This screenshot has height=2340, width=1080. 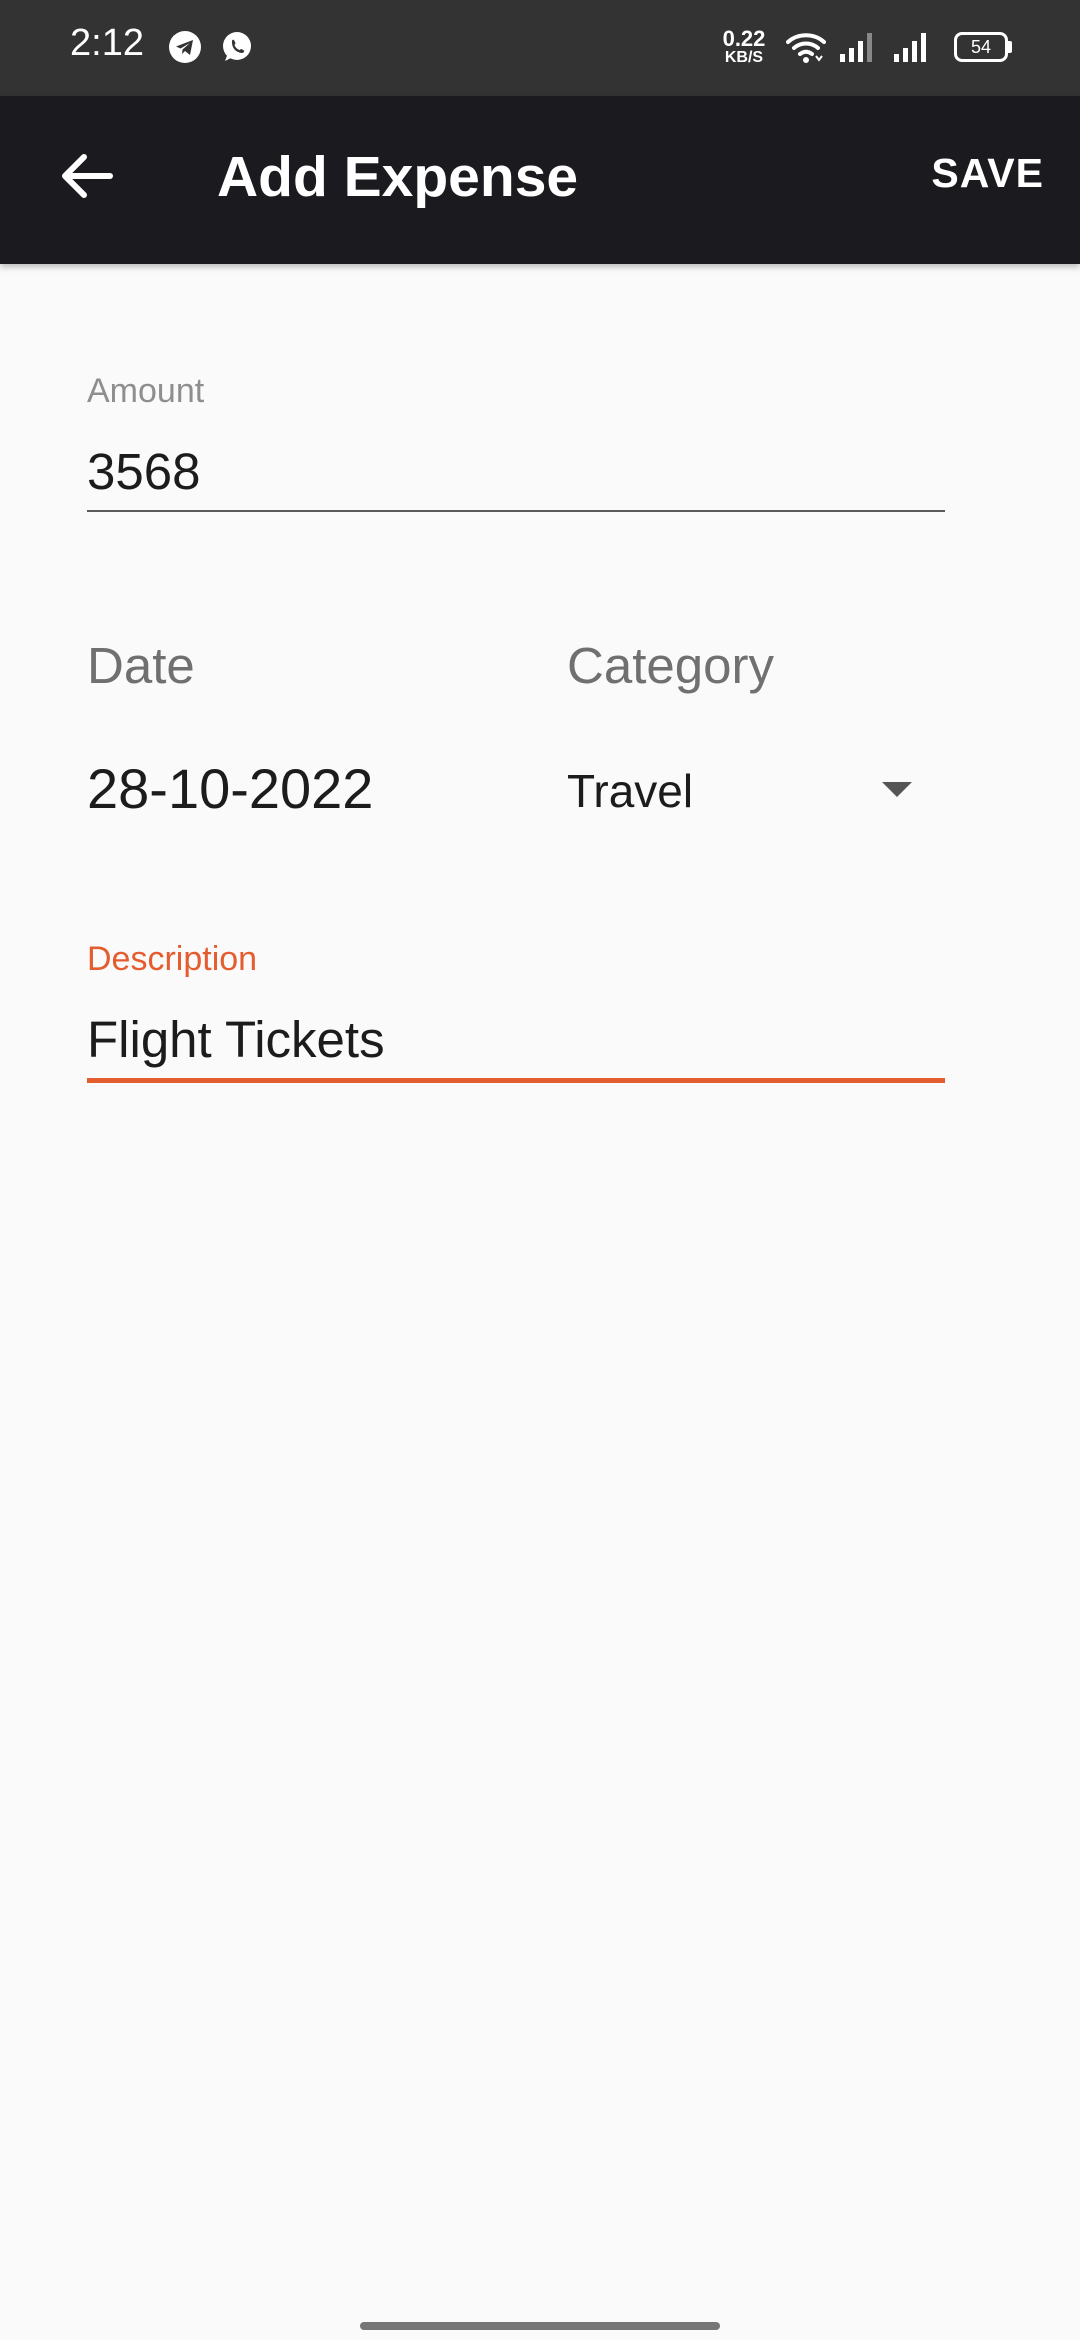 I want to click on telegram-icon, so click(x=185, y=49).